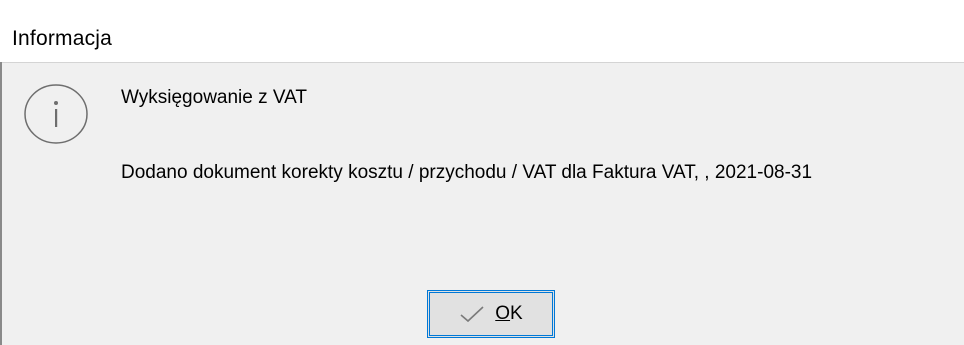 Image resolution: width=964 pixels, height=345 pixels. What do you see at coordinates (56, 114) in the screenshot?
I see `info-icon` at bounding box center [56, 114].